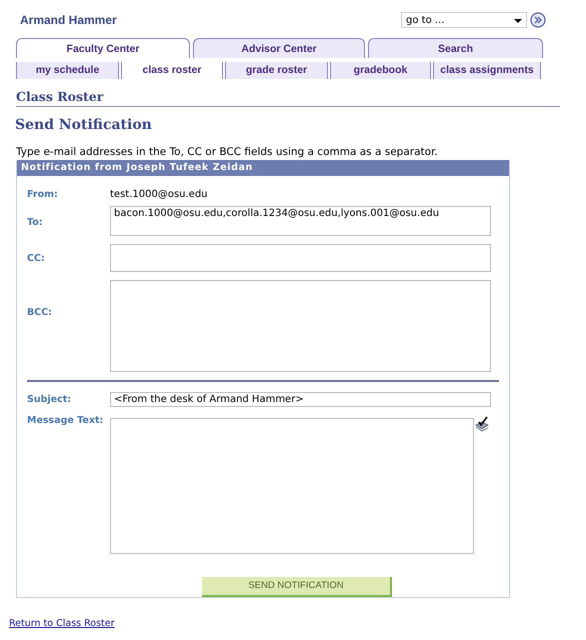  Describe the element at coordinates (68, 20) in the screenshot. I see `user-name: Armand Hammer` at that location.